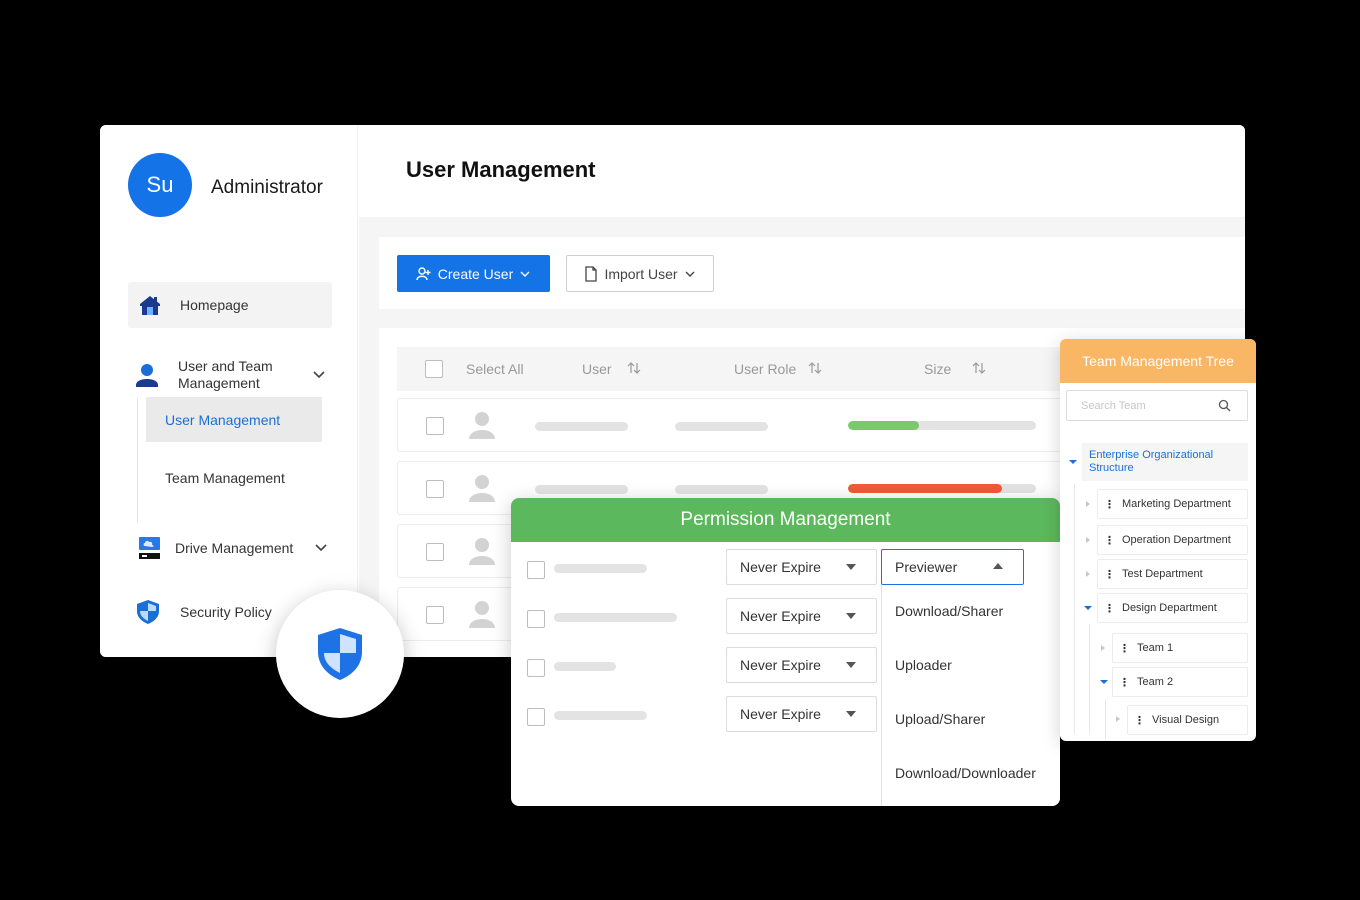 The width and height of the screenshot is (1360, 900). What do you see at coordinates (226, 612) in the screenshot?
I see `sidebar-item-label: Security Policy` at bounding box center [226, 612].